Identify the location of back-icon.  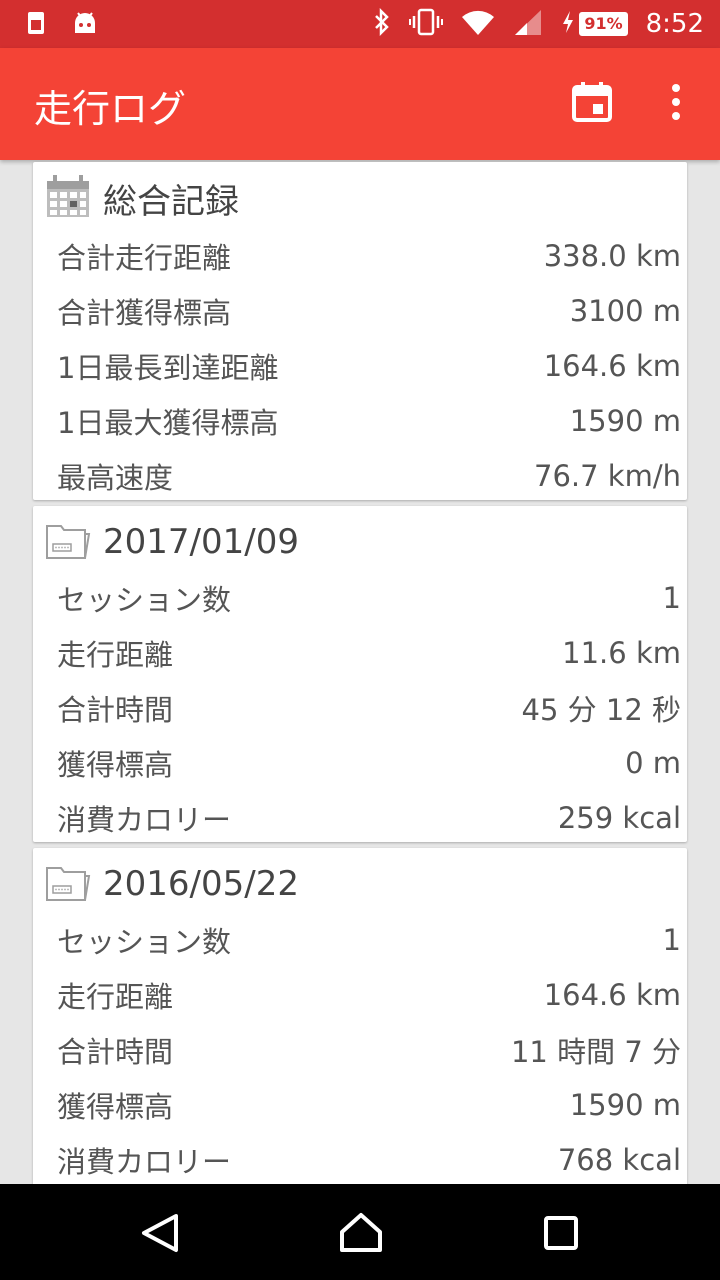
(161, 1238).